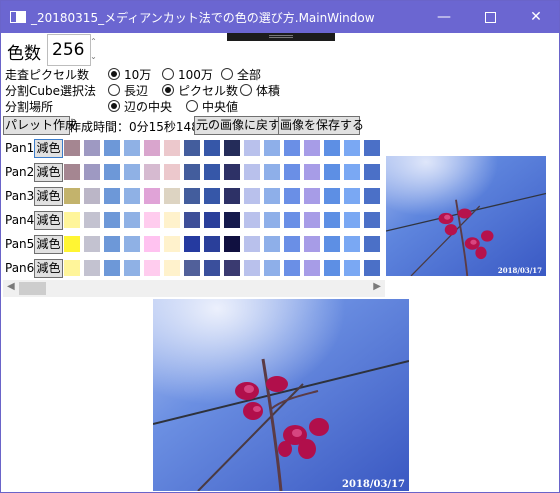 The image size is (560, 493). I want to click on preview-thumbnail-image: 2018/03/17, so click(466, 216).